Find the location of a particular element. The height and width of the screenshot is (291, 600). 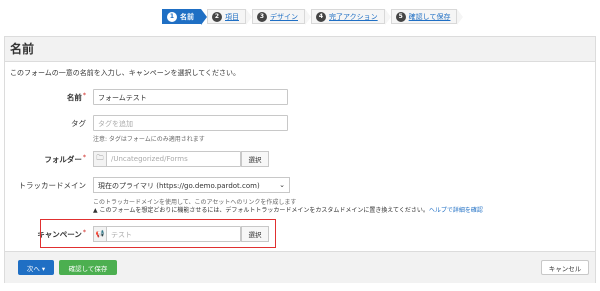

panel-title: 名前 is located at coordinates (300, 49).